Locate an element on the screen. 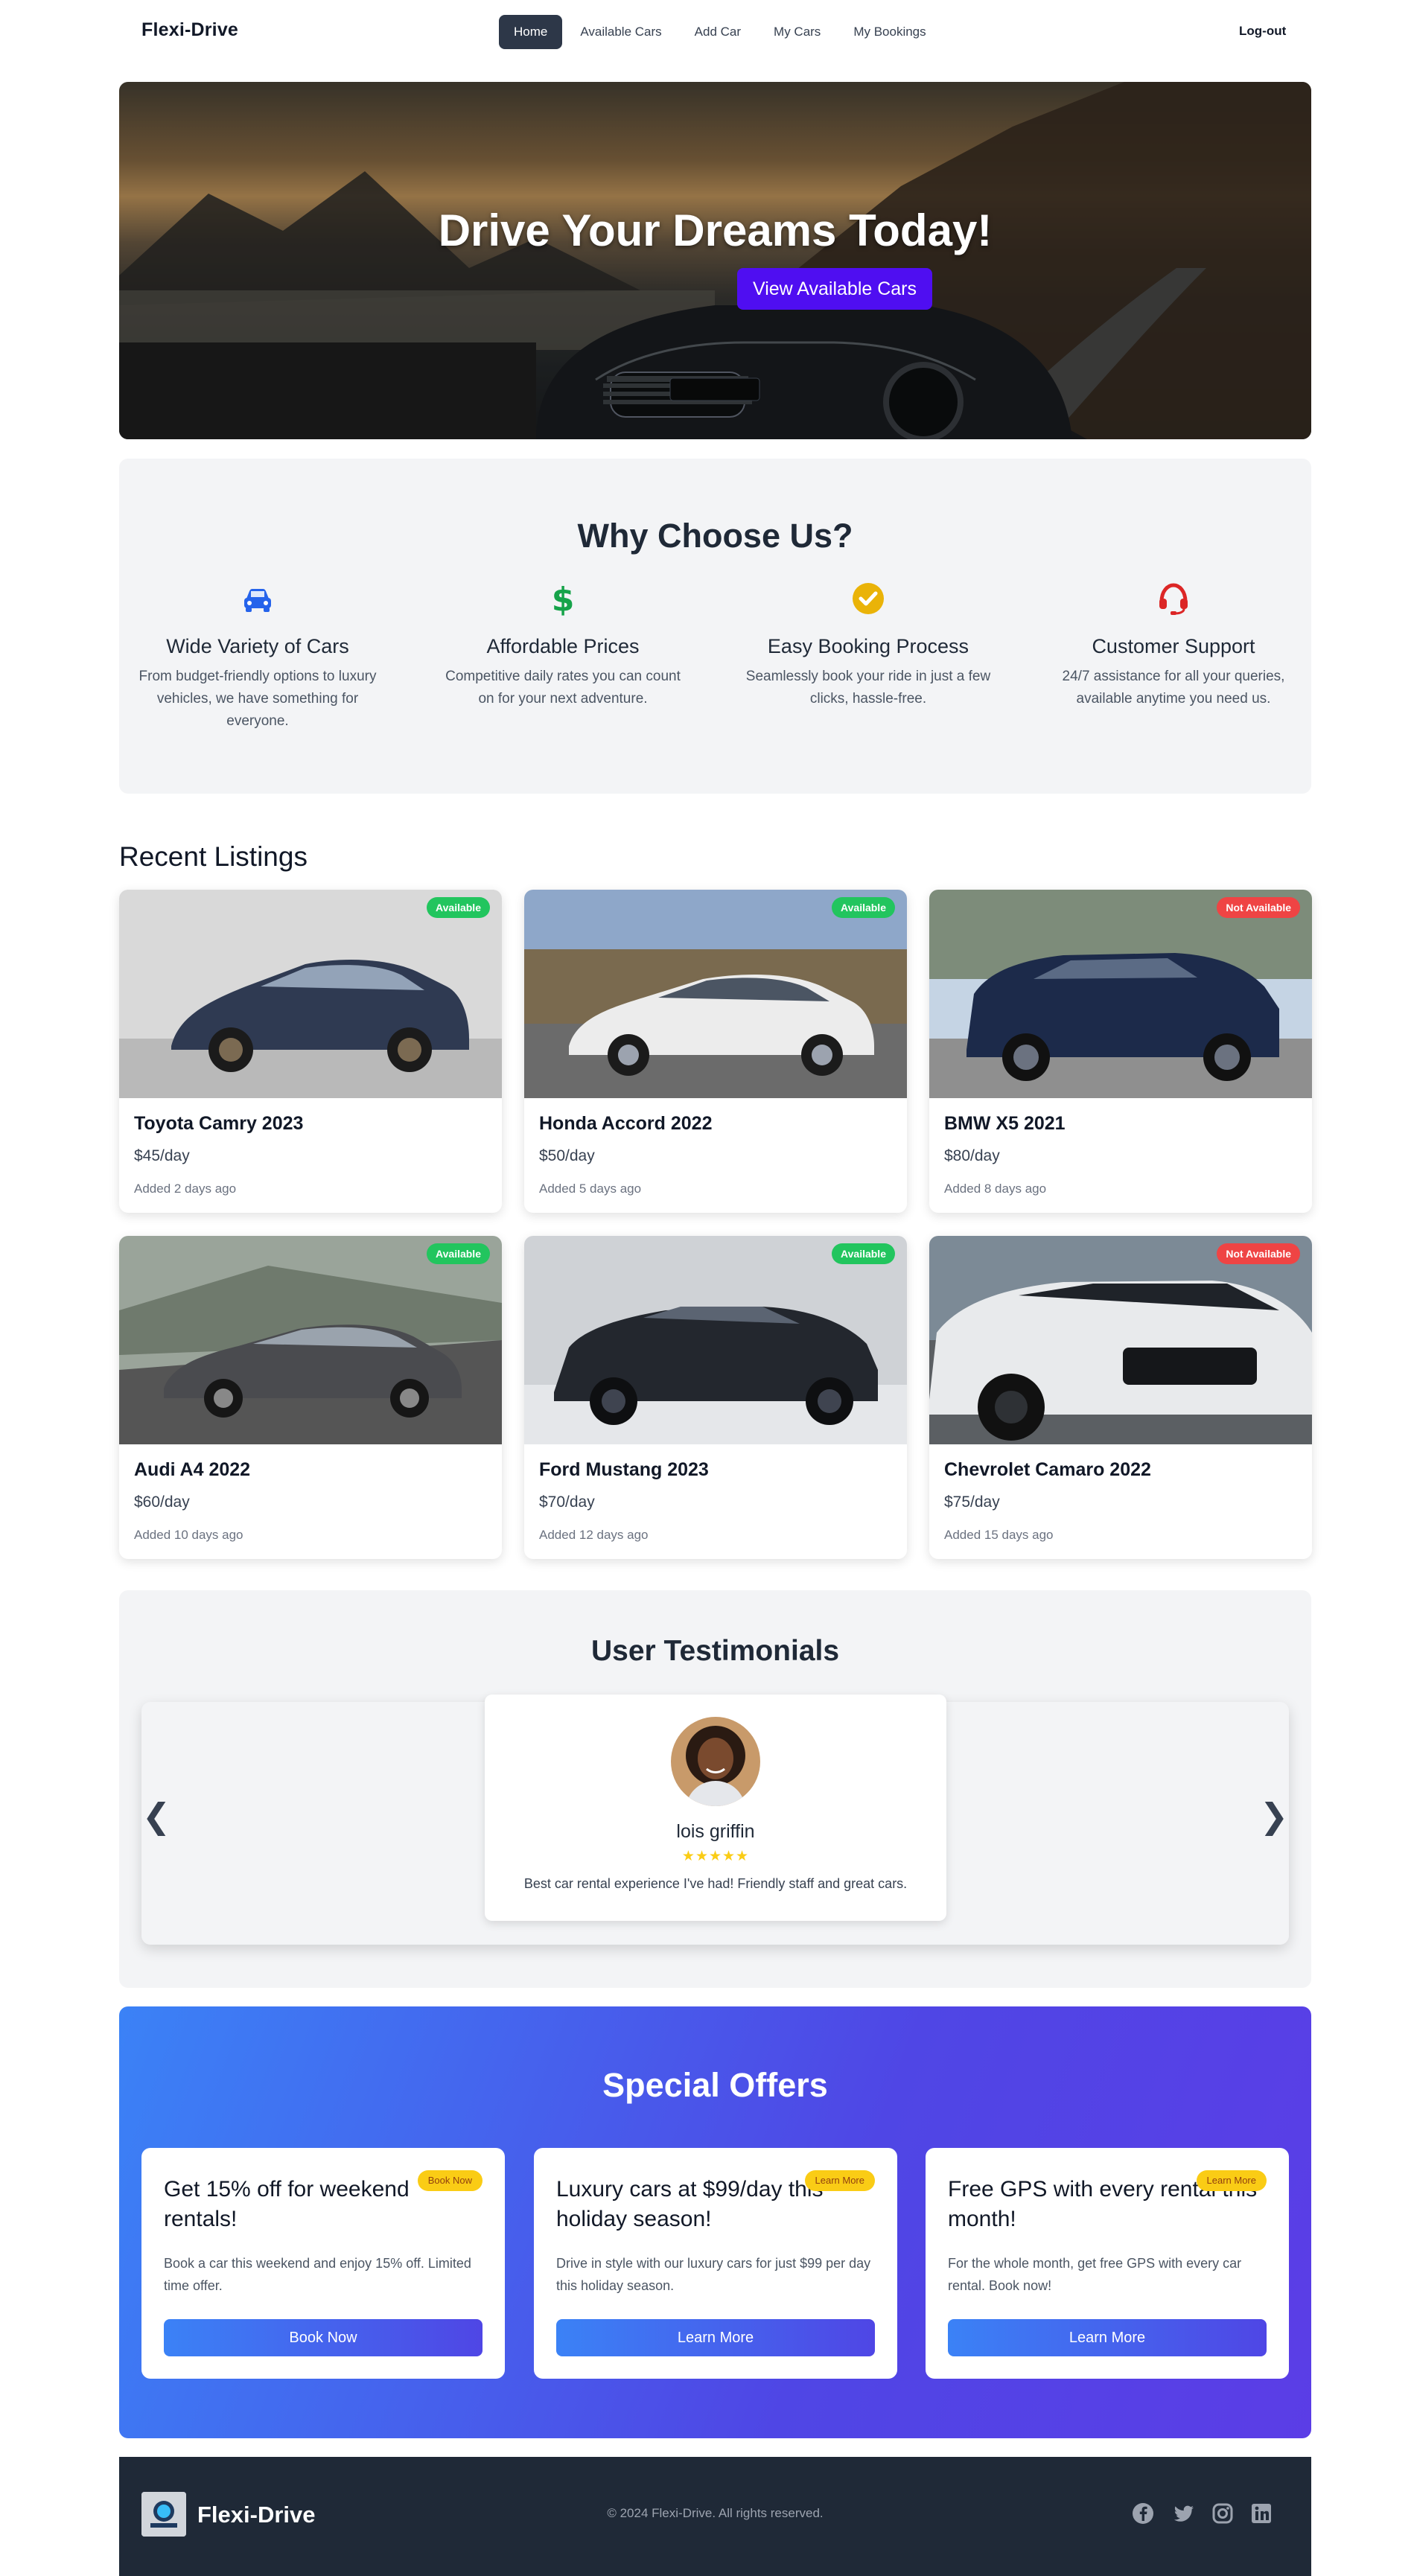 This screenshot has width=1414, height=2576. section-title: Special Offers is located at coordinates (715, 2085).